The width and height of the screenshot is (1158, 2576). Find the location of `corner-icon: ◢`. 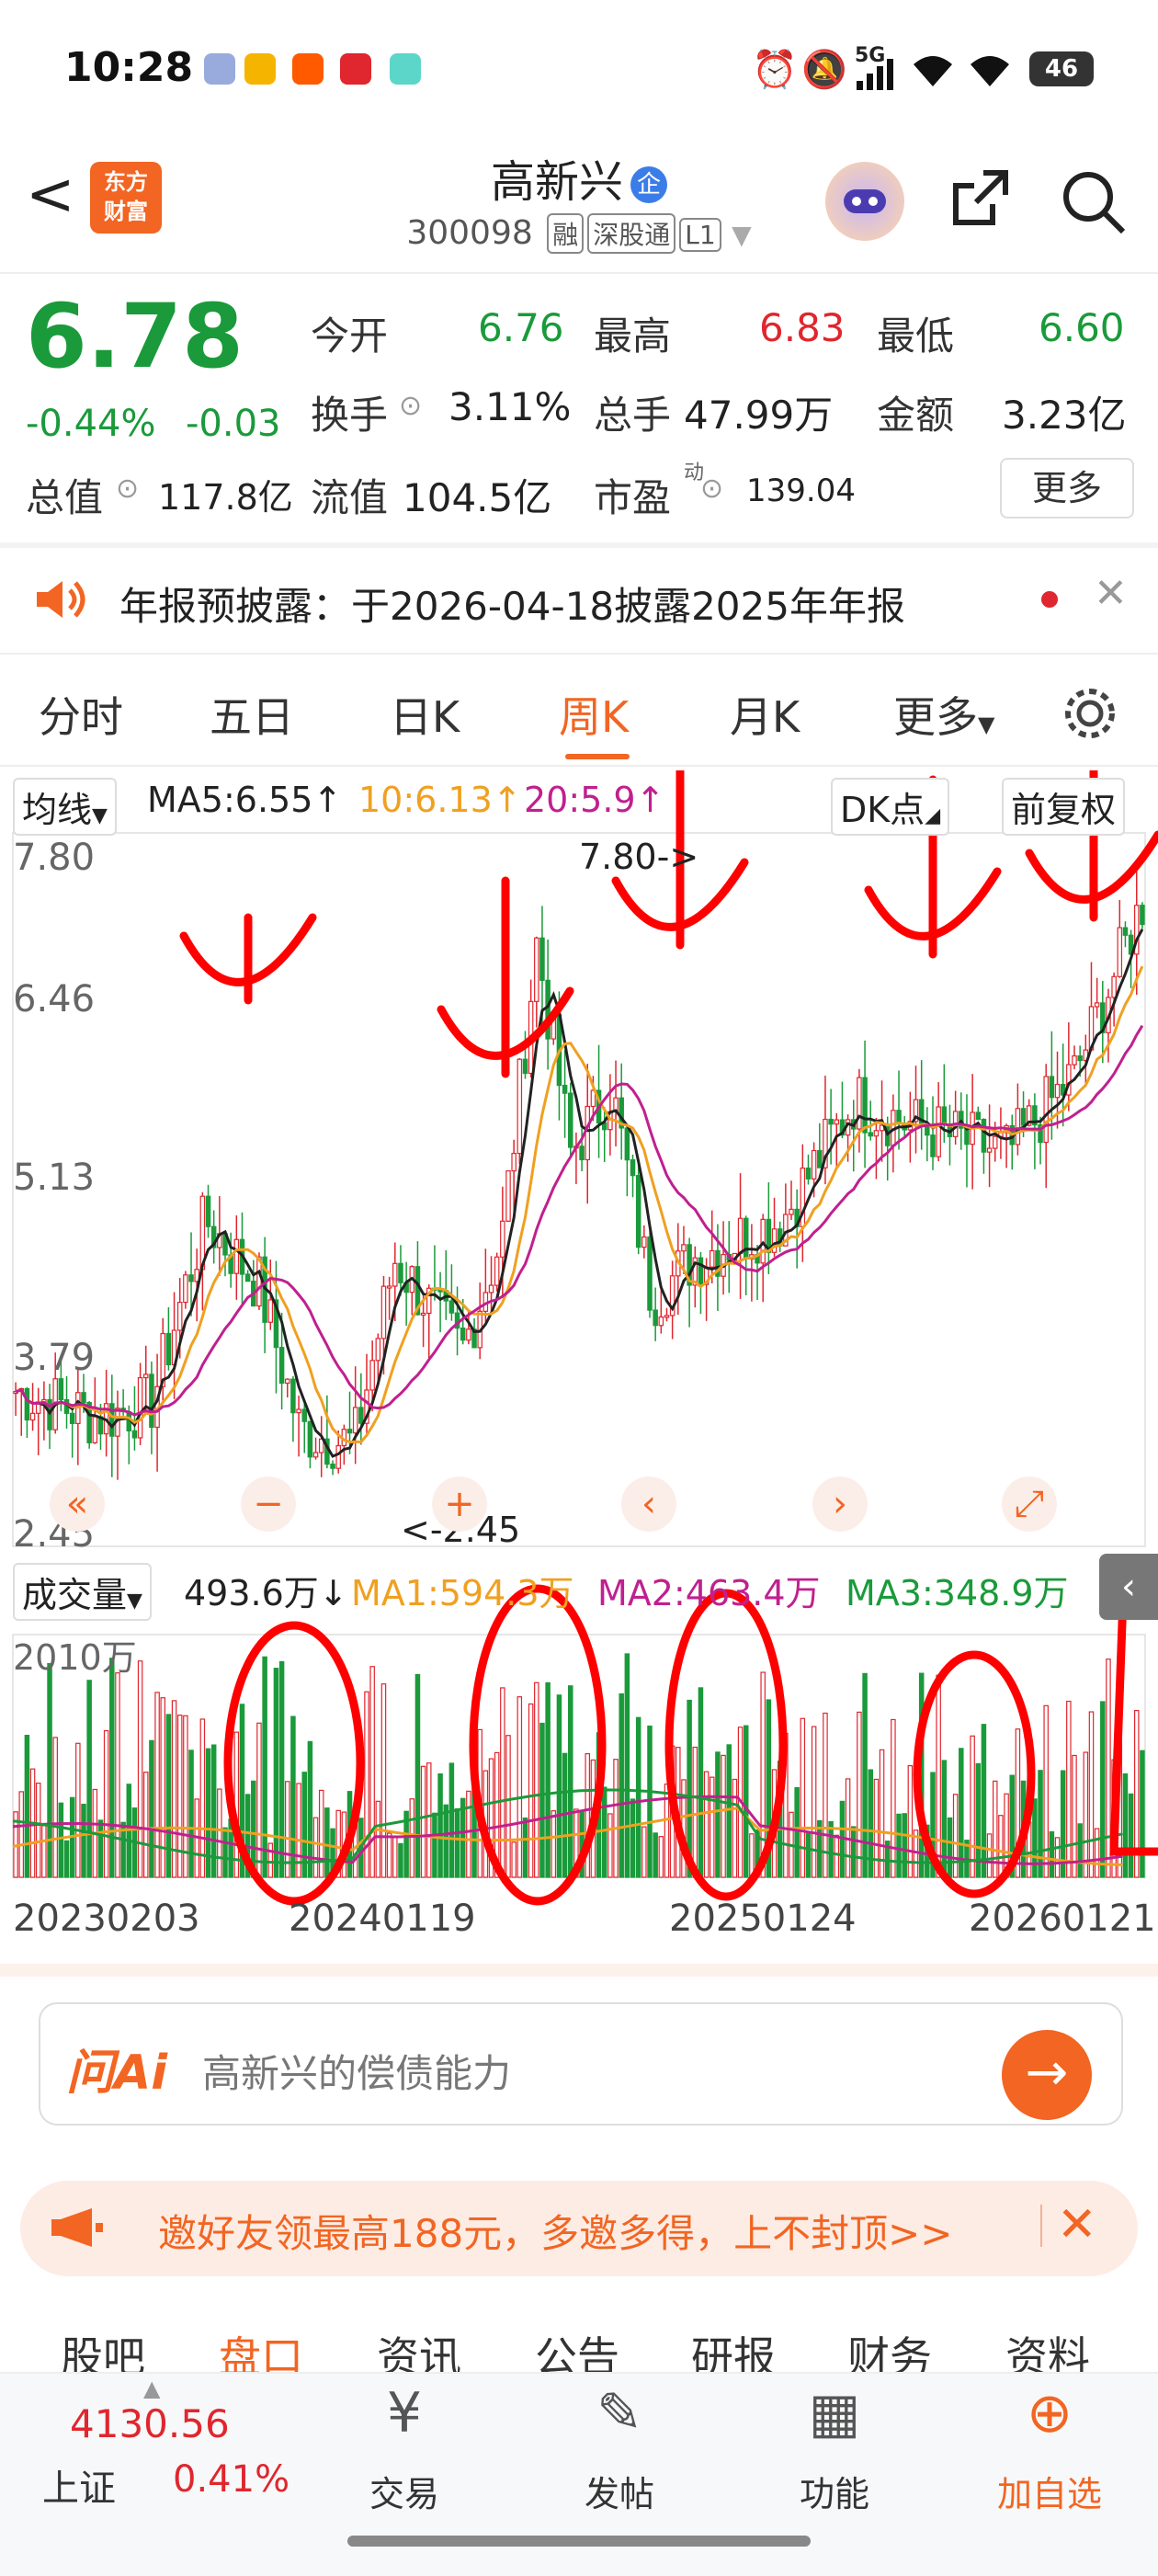

corner-icon: ◢ is located at coordinates (933, 815).